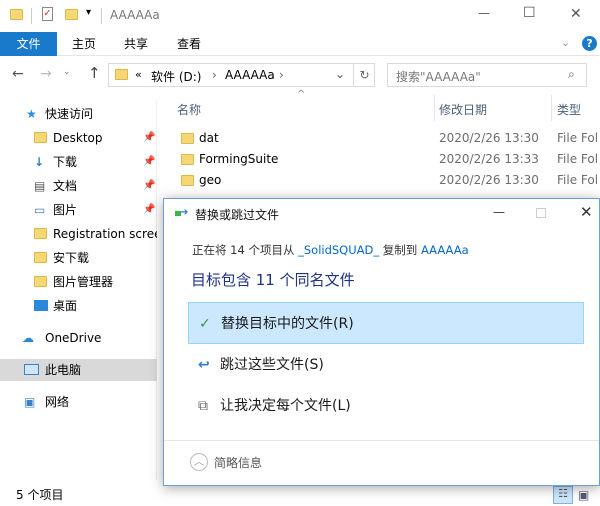 The image size is (600, 506). What do you see at coordinates (40, 210) in the screenshot?
I see `picture-icon: ▭` at bounding box center [40, 210].